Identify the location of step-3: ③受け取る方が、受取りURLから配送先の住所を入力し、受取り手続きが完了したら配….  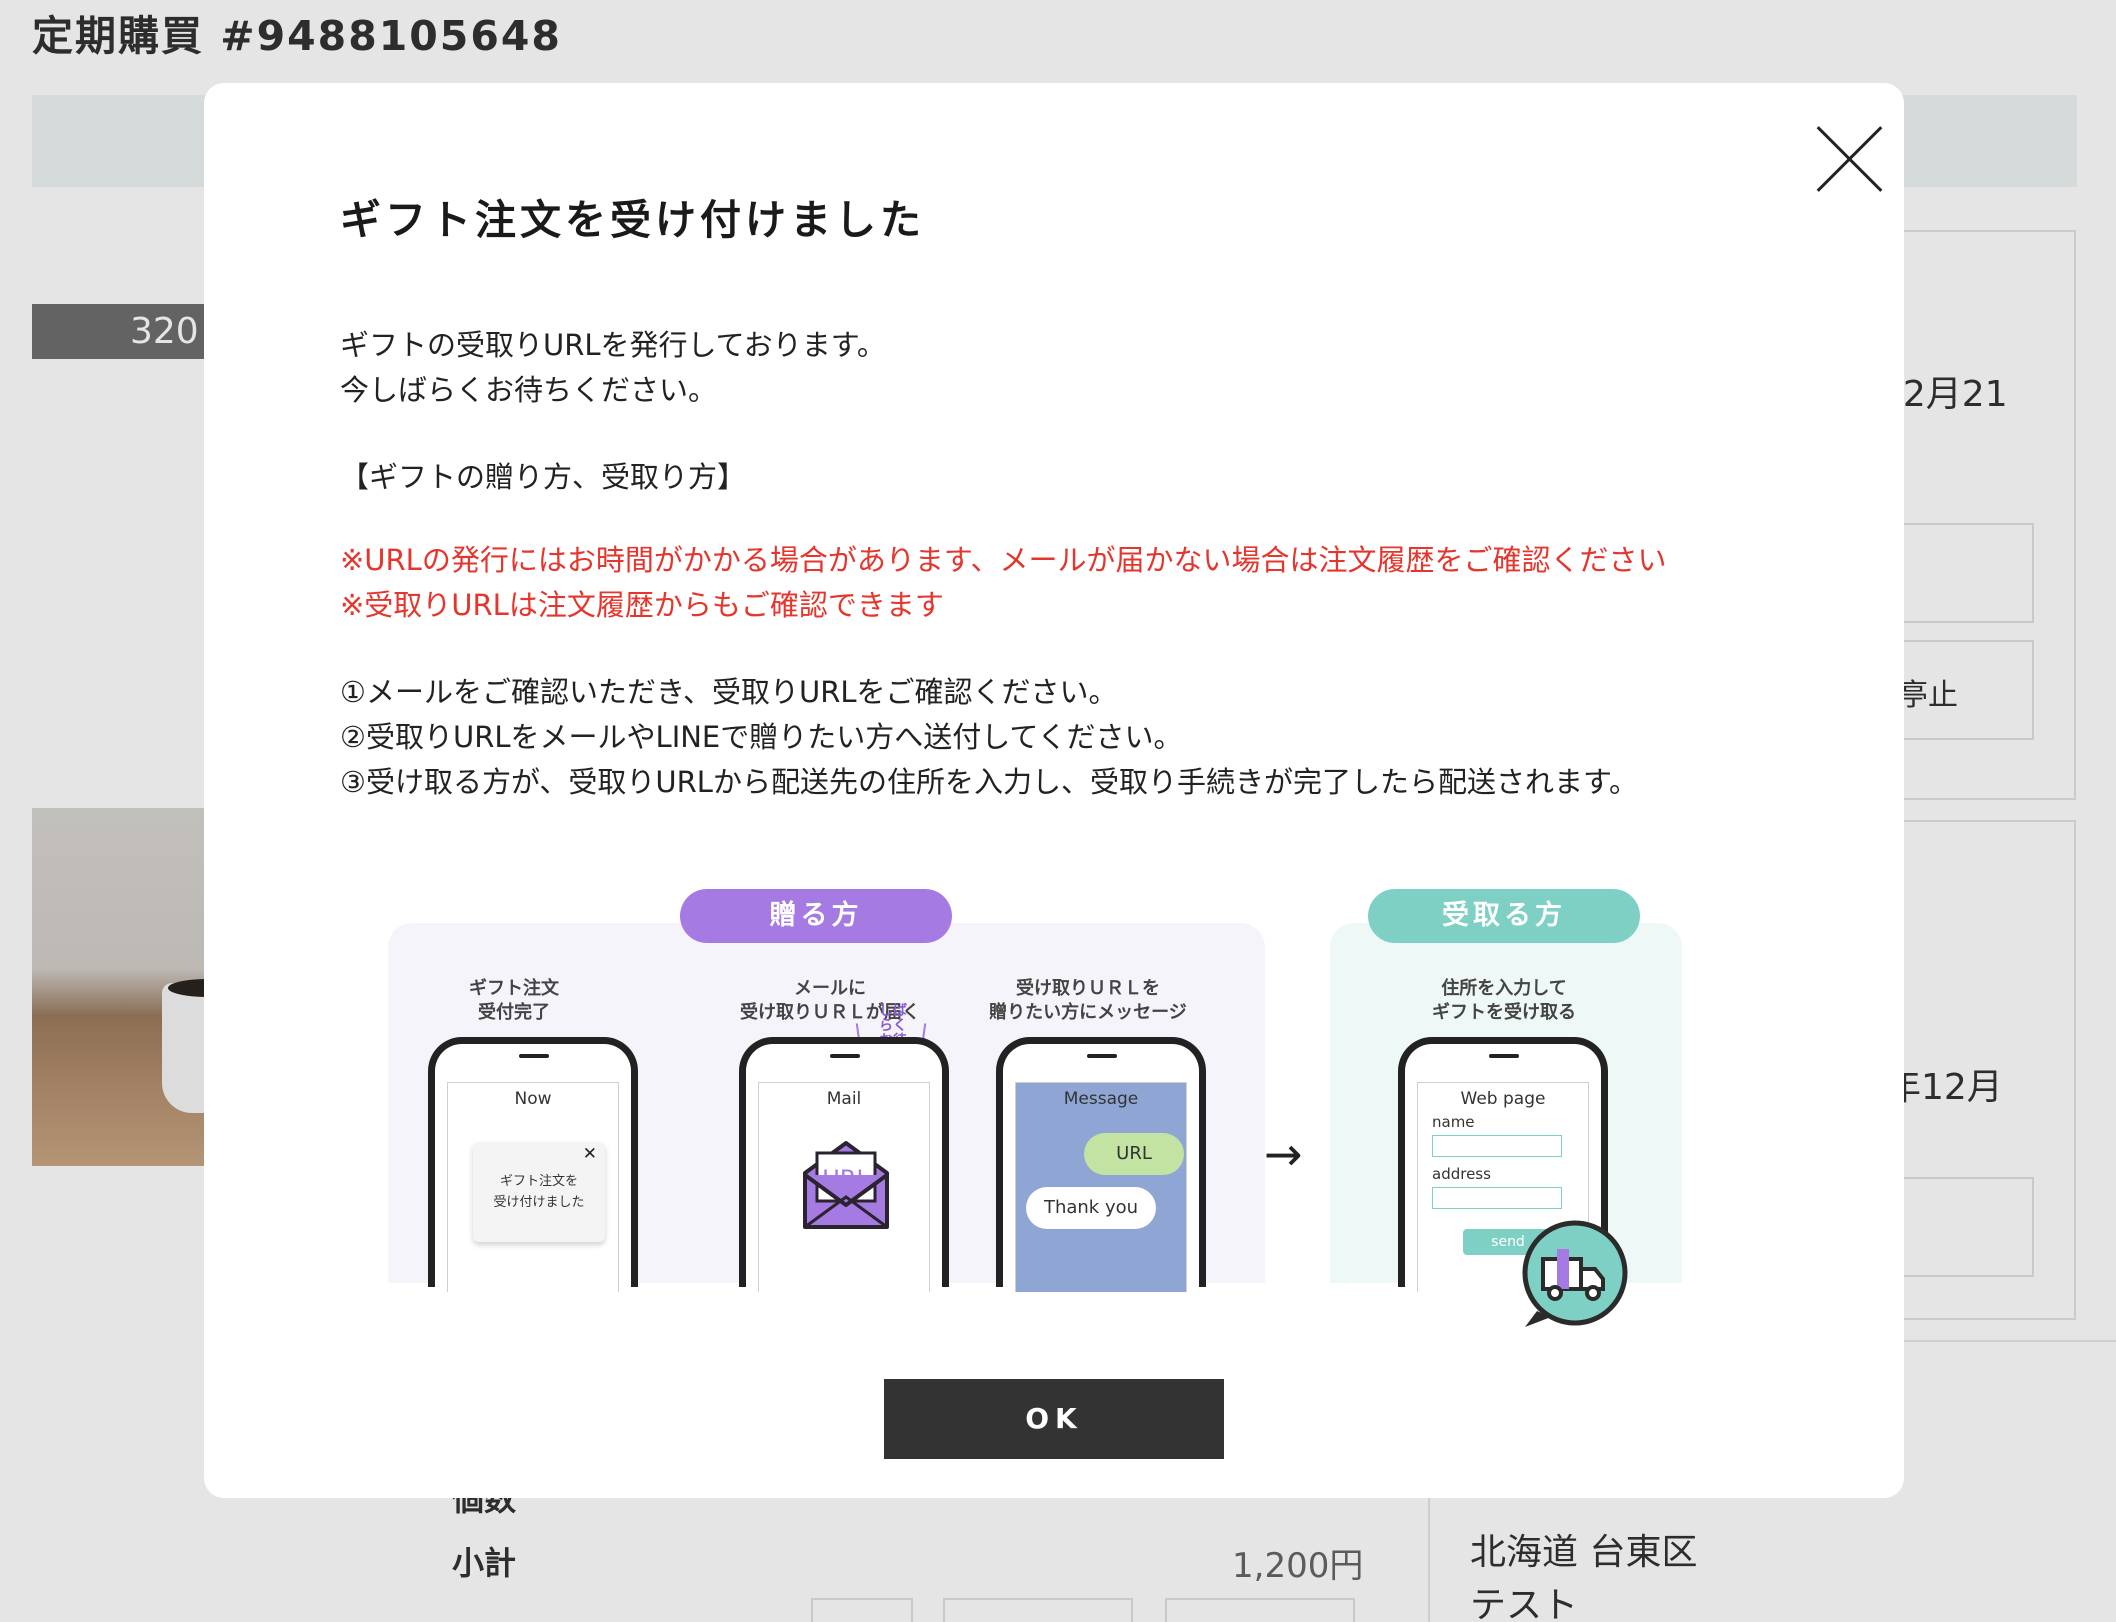
(989, 782).